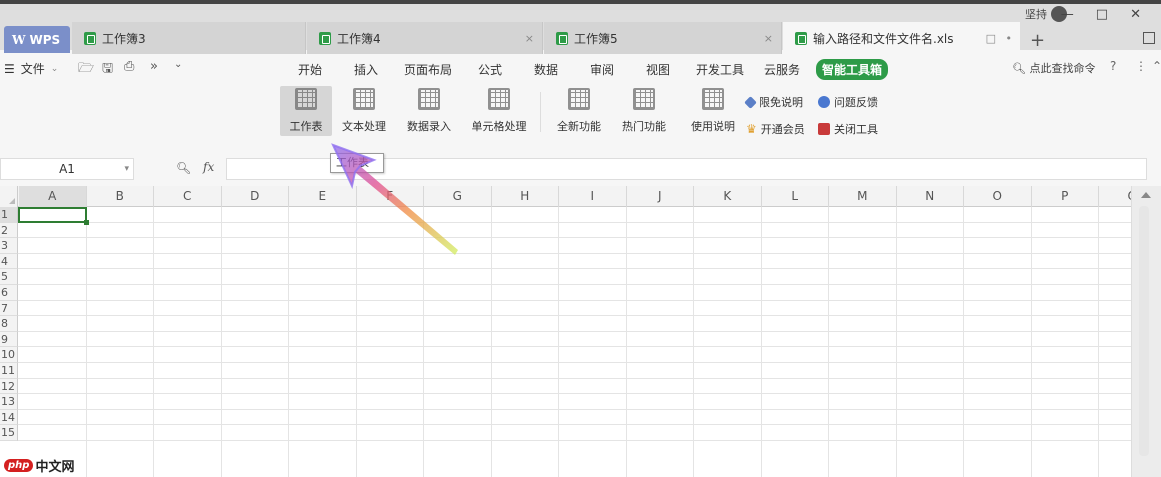  I want to click on close-window-icon: ✕, so click(1135, 14).